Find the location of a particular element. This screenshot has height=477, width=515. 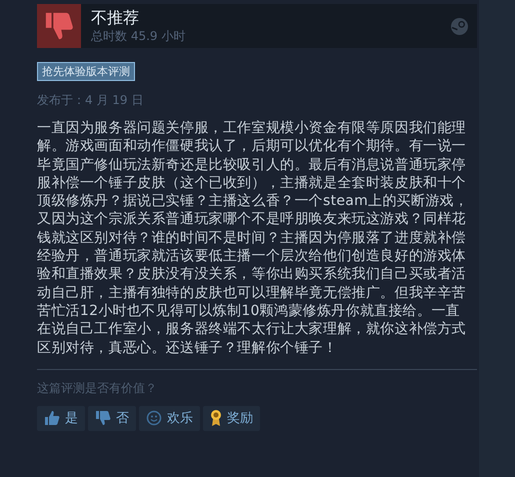

posted-date: 发布于：4 月 19 日 is located at coordinates (90, 100).